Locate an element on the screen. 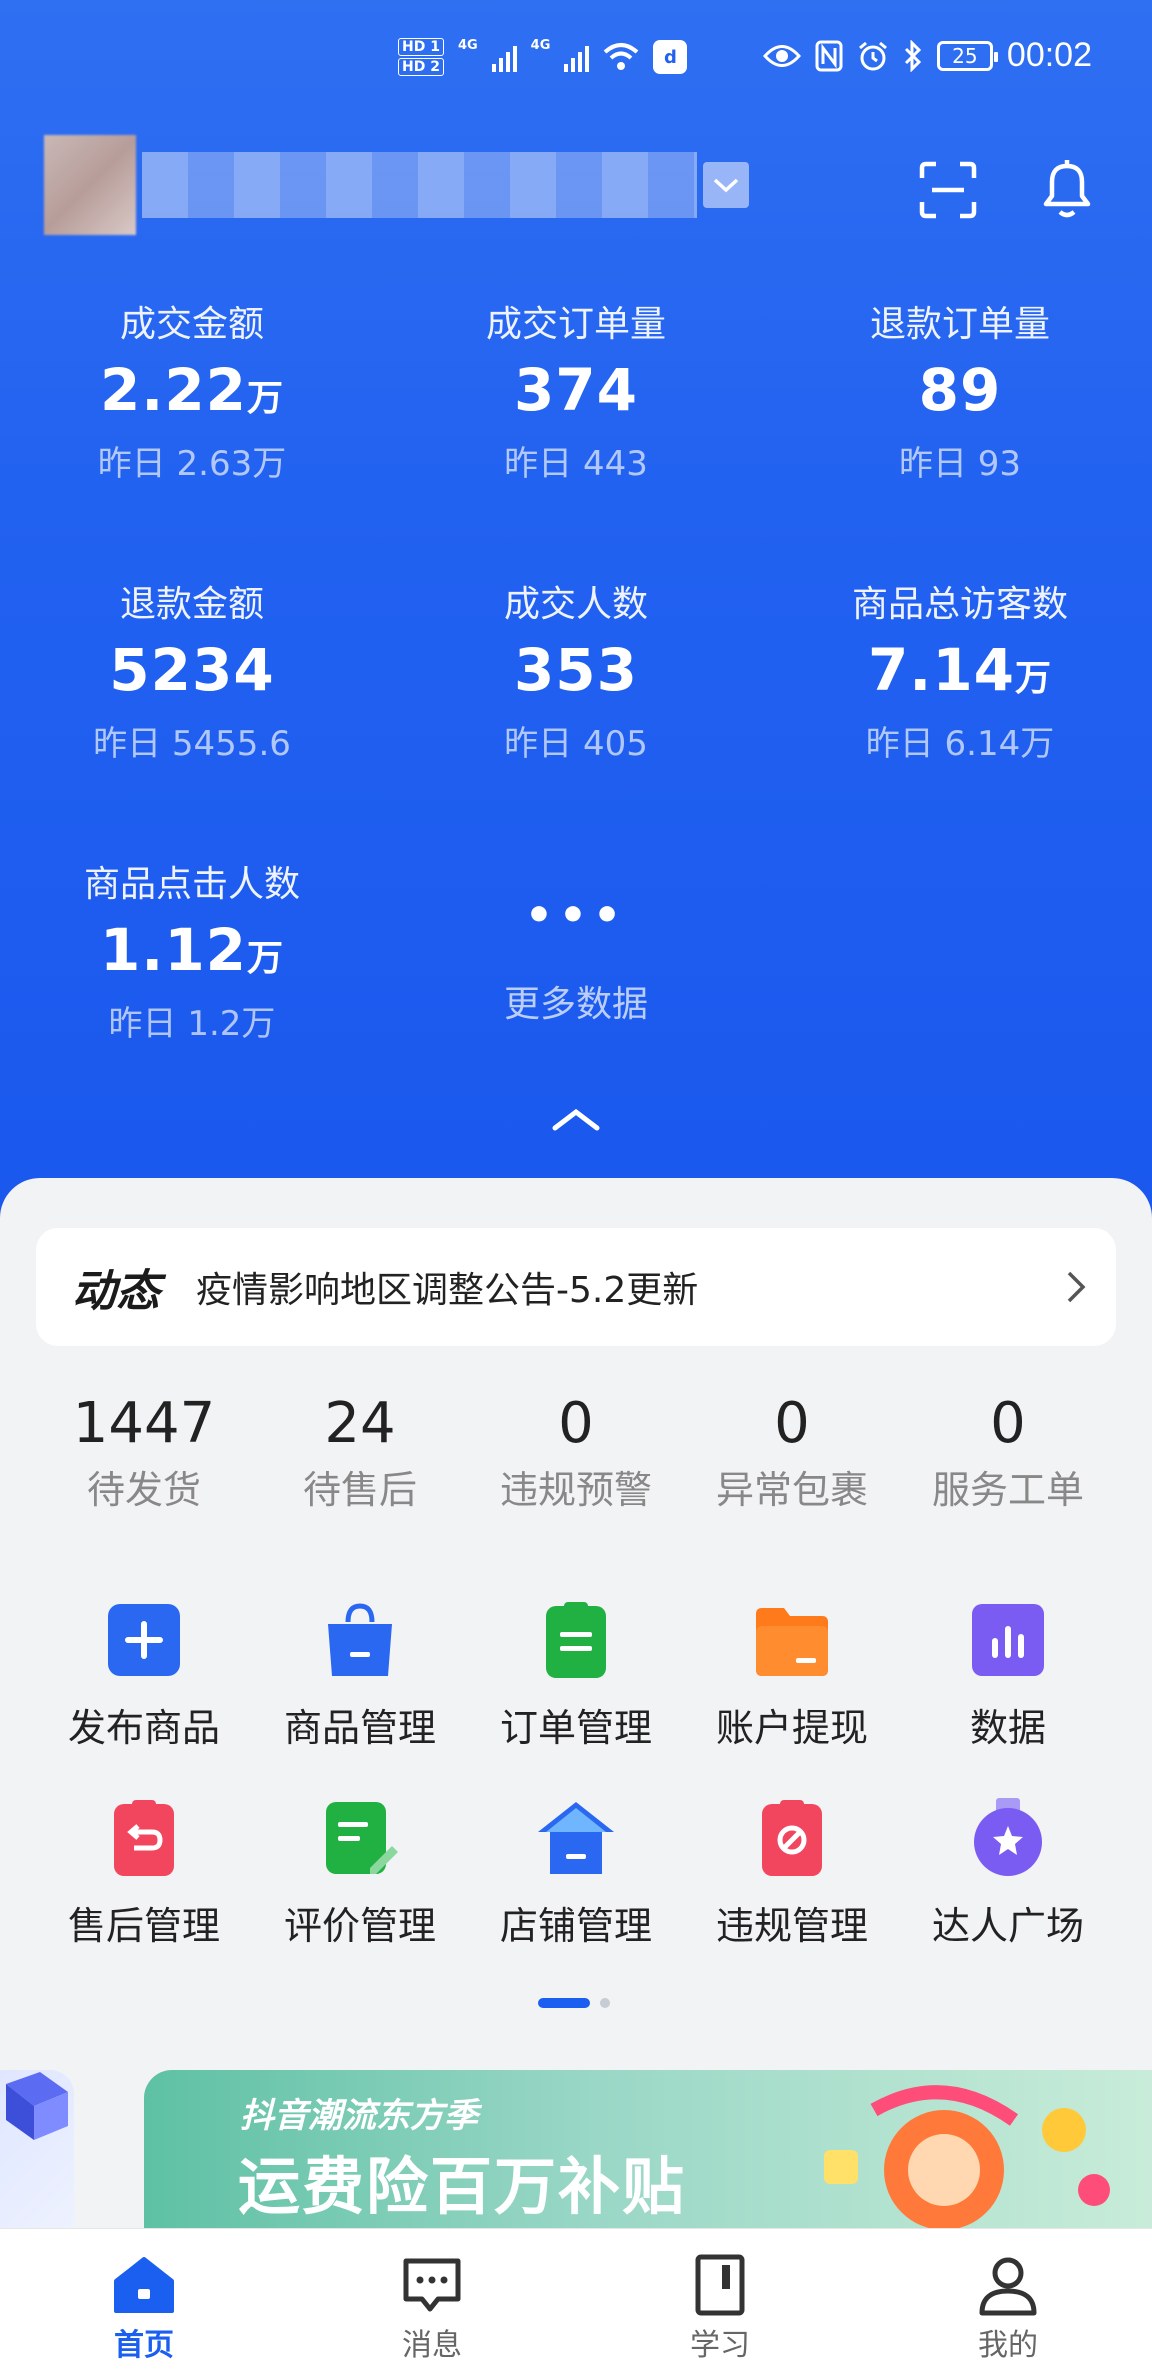 The width and height of the screenshot is (1152, 2376). tab-mine: 我的 is located at coordinates (1008, 2302).